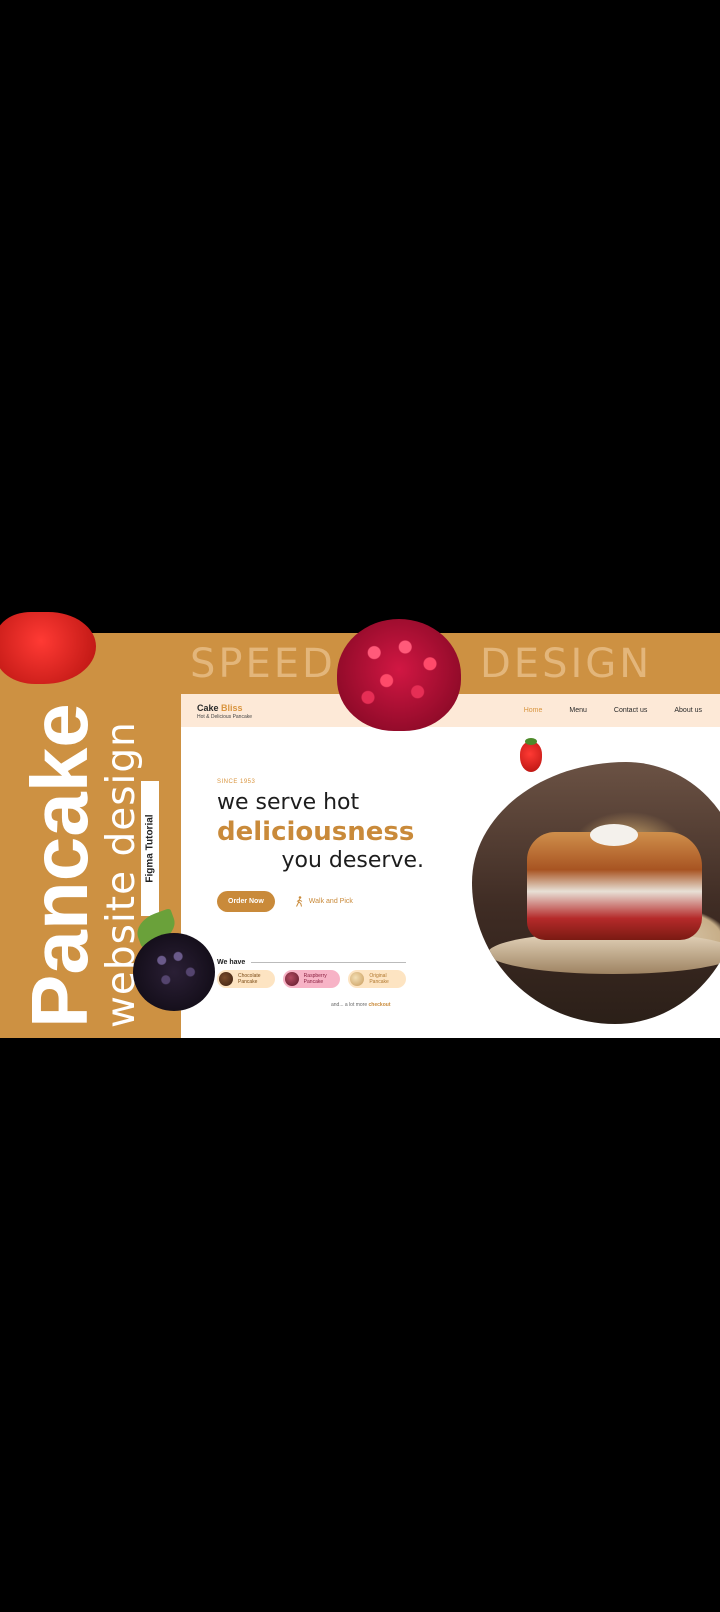  What do you see at coordinates (399, 675) in the screenshot?
I see `raspberry-image` at bounding box center [399, 675].